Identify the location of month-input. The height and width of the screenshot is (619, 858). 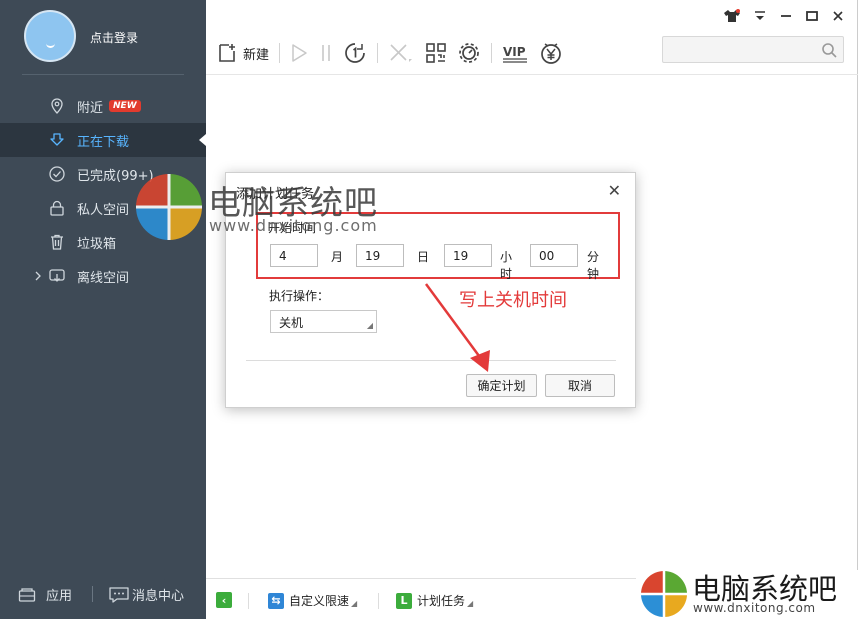
(294, 255).